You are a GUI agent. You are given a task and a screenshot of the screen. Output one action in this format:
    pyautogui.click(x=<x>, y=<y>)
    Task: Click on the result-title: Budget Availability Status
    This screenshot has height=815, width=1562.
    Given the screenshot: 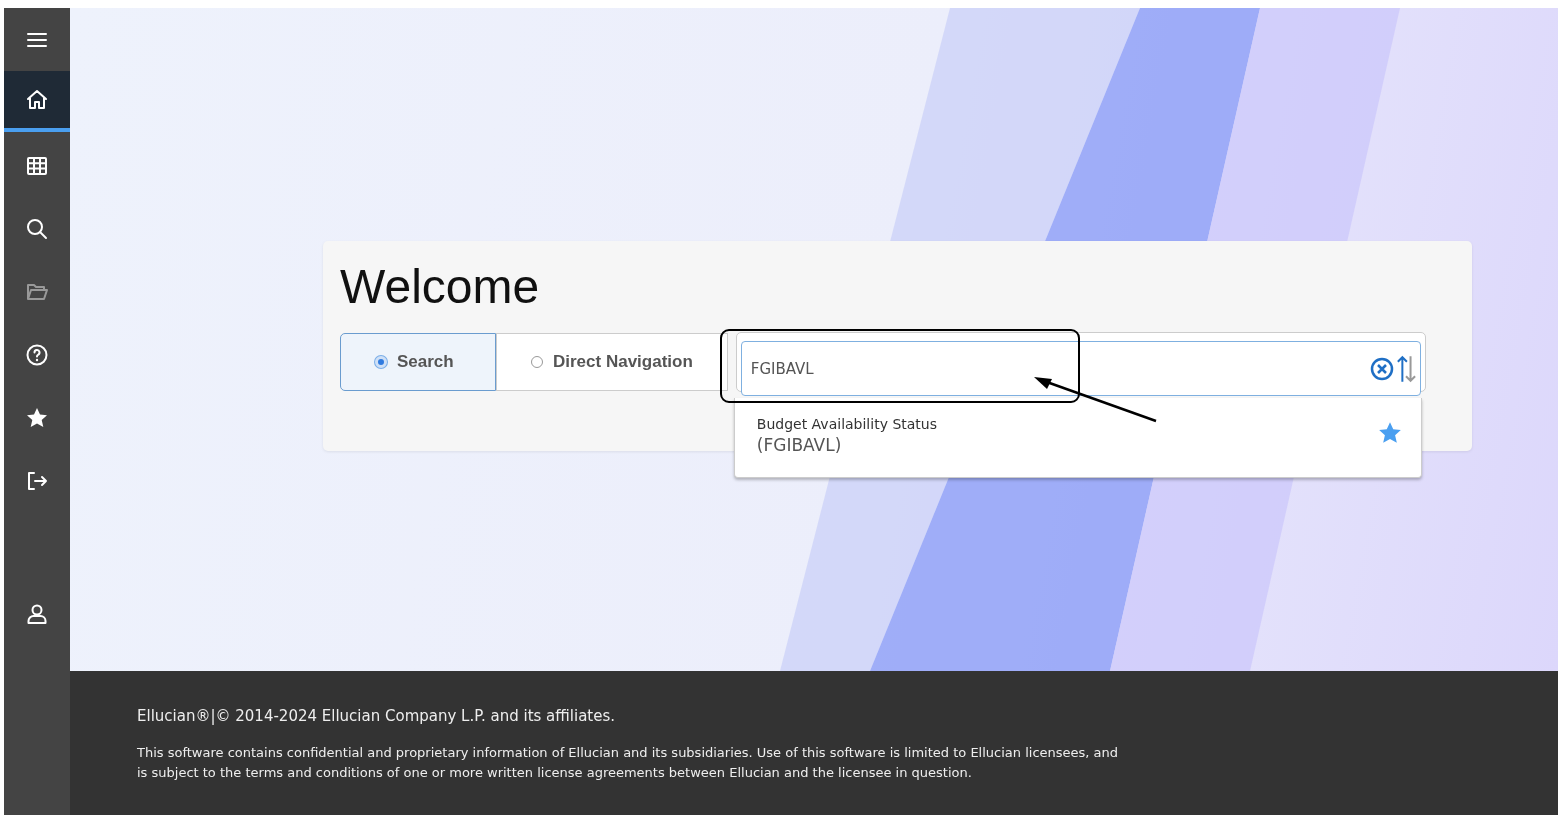 What is the action you would take?
    pyautogui.click(x=846, y=424)
    